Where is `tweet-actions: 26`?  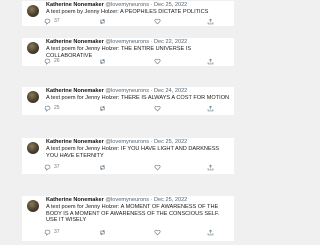
tweet-actions: 26 is located at coordinates (129, 61).